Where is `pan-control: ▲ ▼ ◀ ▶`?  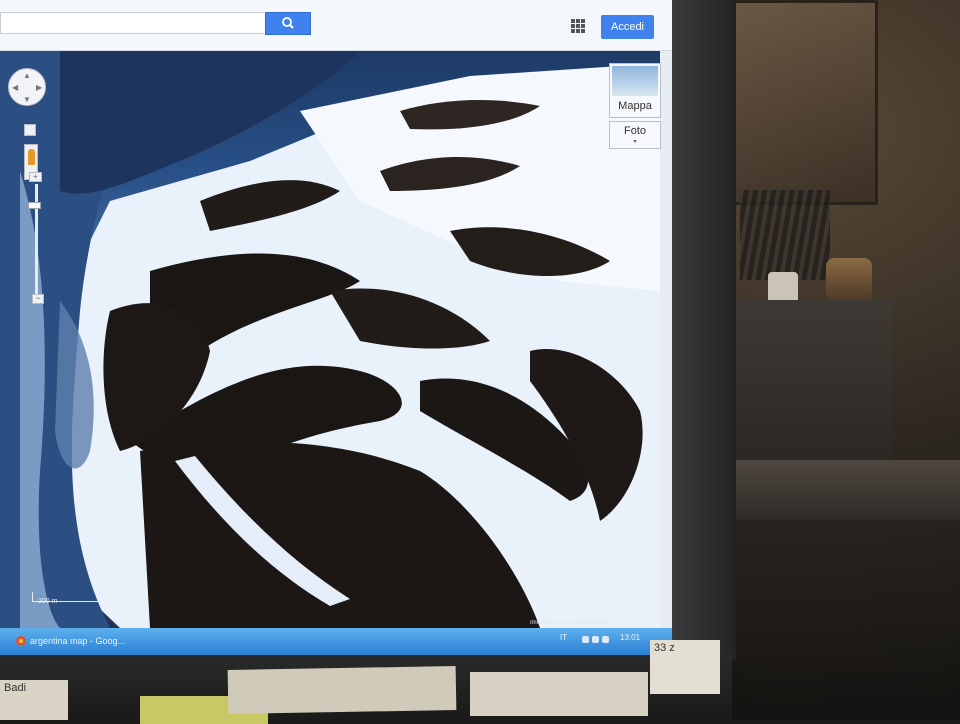
pan-control: ▲ ▼ ◀ ▶ is located at coordinates (27, 87).